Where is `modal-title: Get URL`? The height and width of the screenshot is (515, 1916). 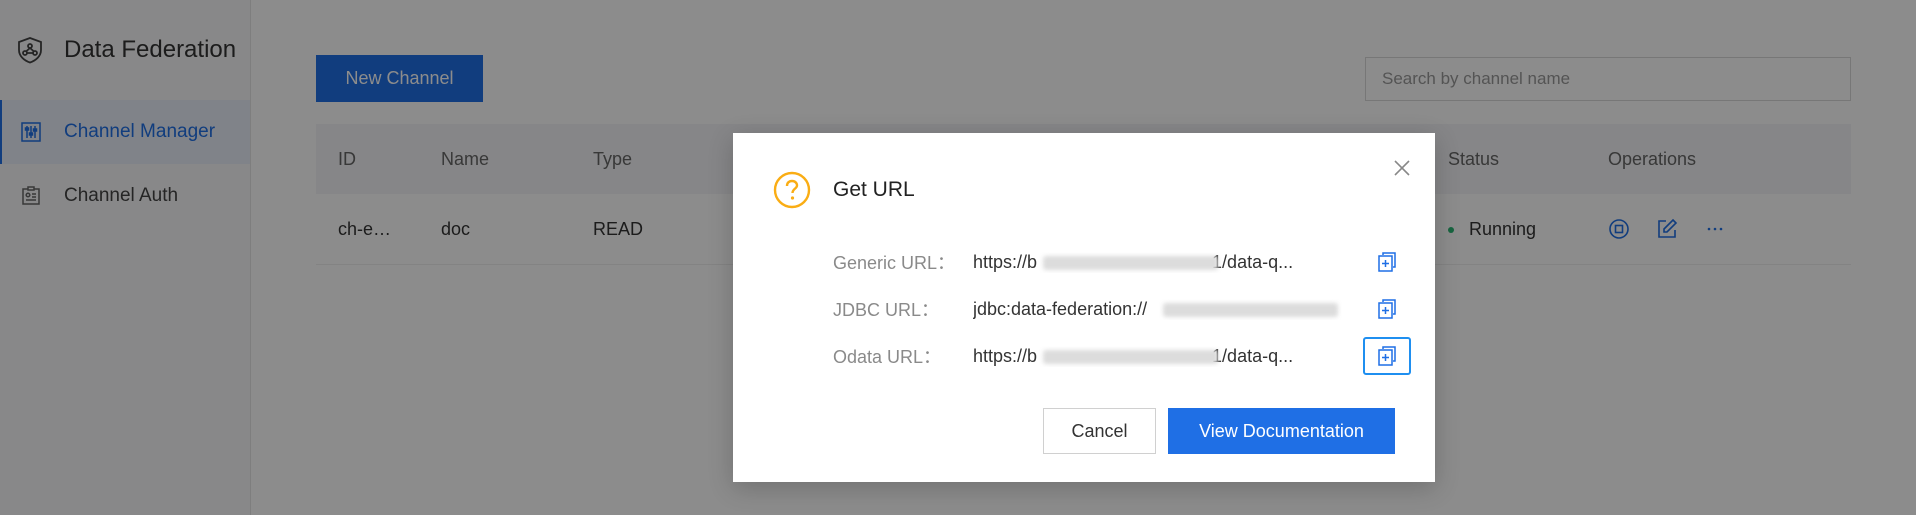
modal-title: Get URL is located at coordinates (874, 189).